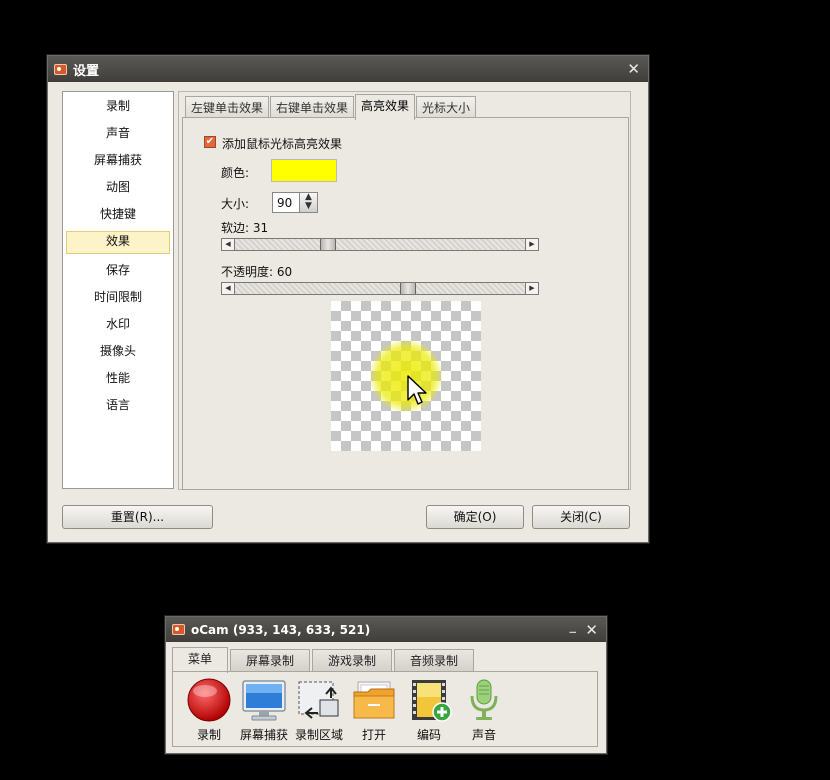 The height and width of the screenshot is (780, 830). What do you see at coordinates (380, 288) in the screenshot?
I see `opacity-slider: ◀ ▶` at bounding box center [380, 288].